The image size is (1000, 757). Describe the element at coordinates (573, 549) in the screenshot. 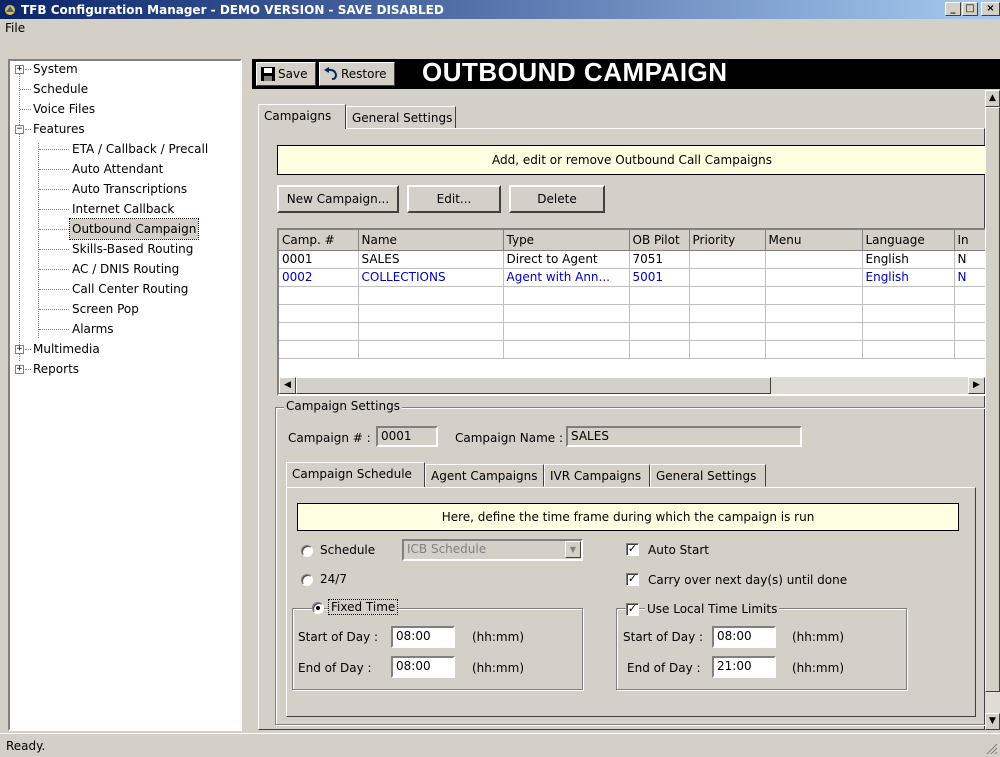

I see `chevron-down-icon: ▼` at that location.